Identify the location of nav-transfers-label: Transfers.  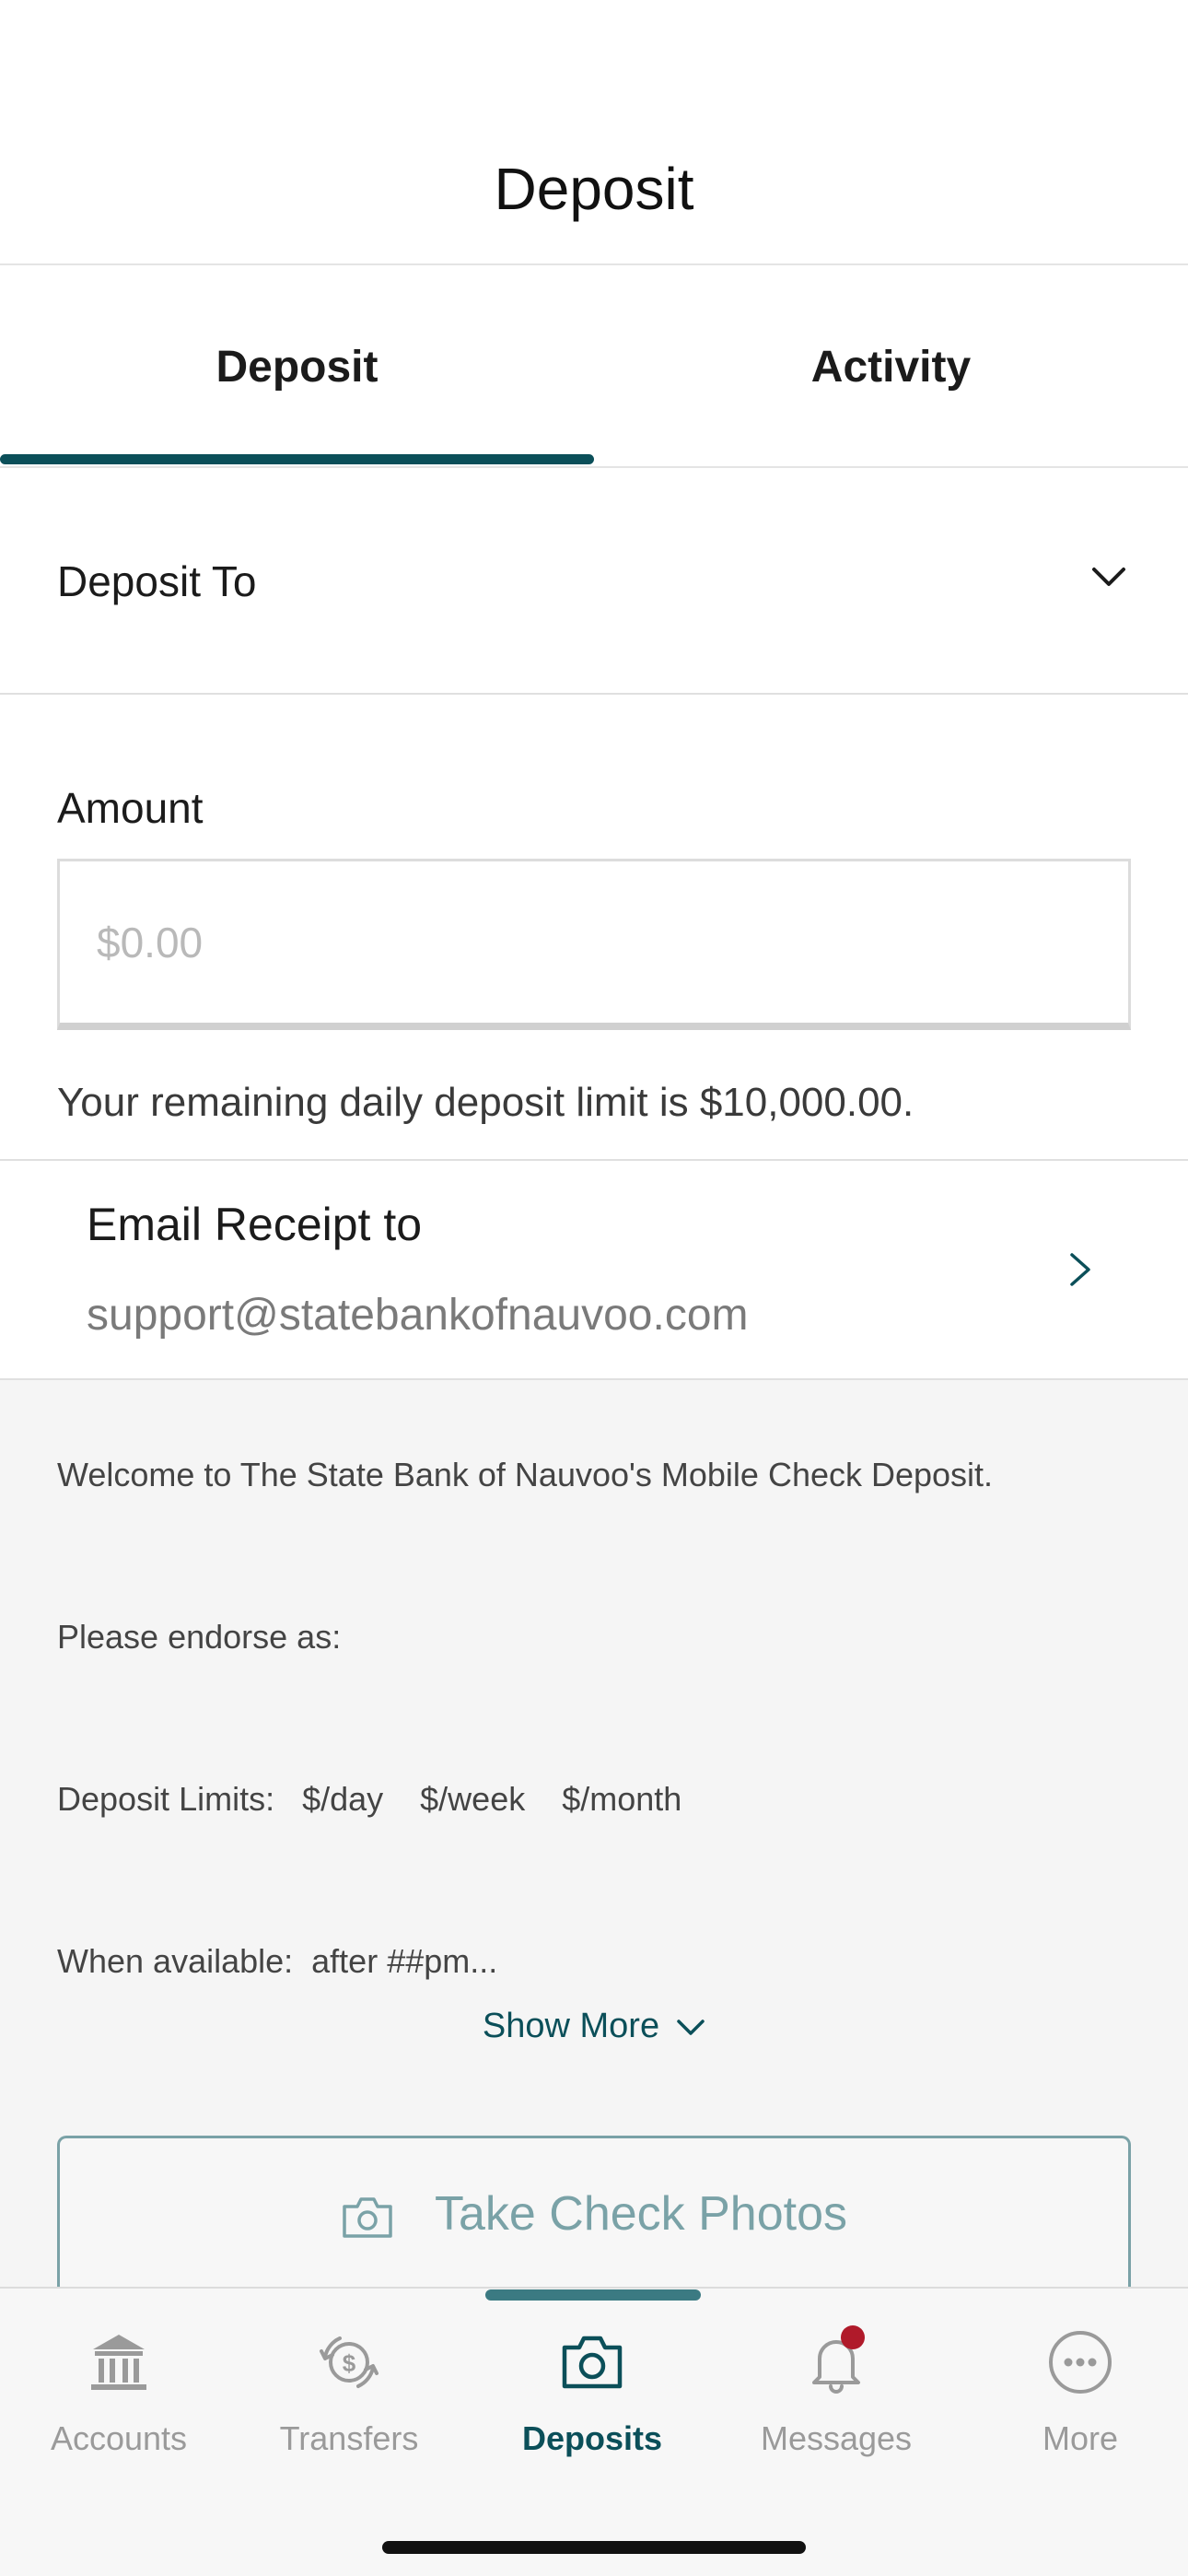
(349, 2438).